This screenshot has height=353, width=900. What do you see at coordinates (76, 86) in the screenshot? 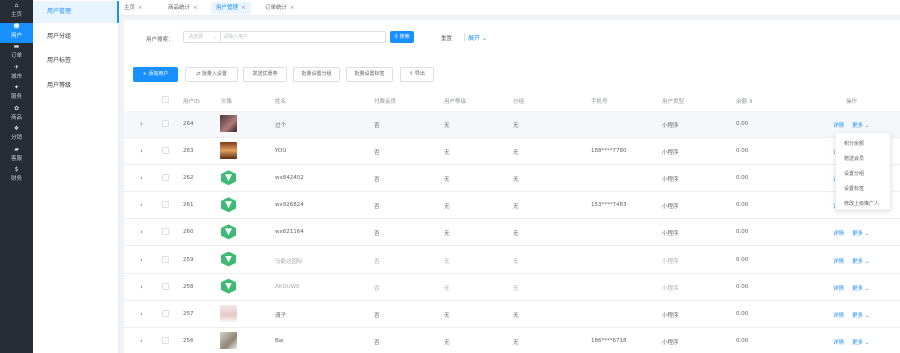
I see `submenu-item-3: 用户等级` at bounding box center [76, 86].